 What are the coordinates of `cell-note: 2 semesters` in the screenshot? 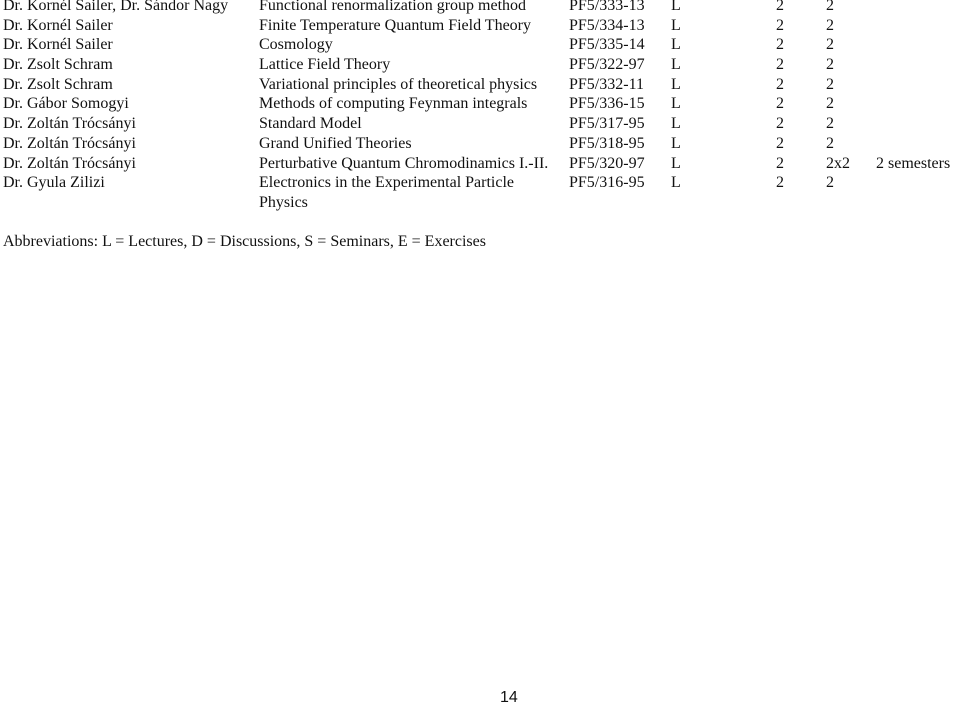 It's located at (913, 163).